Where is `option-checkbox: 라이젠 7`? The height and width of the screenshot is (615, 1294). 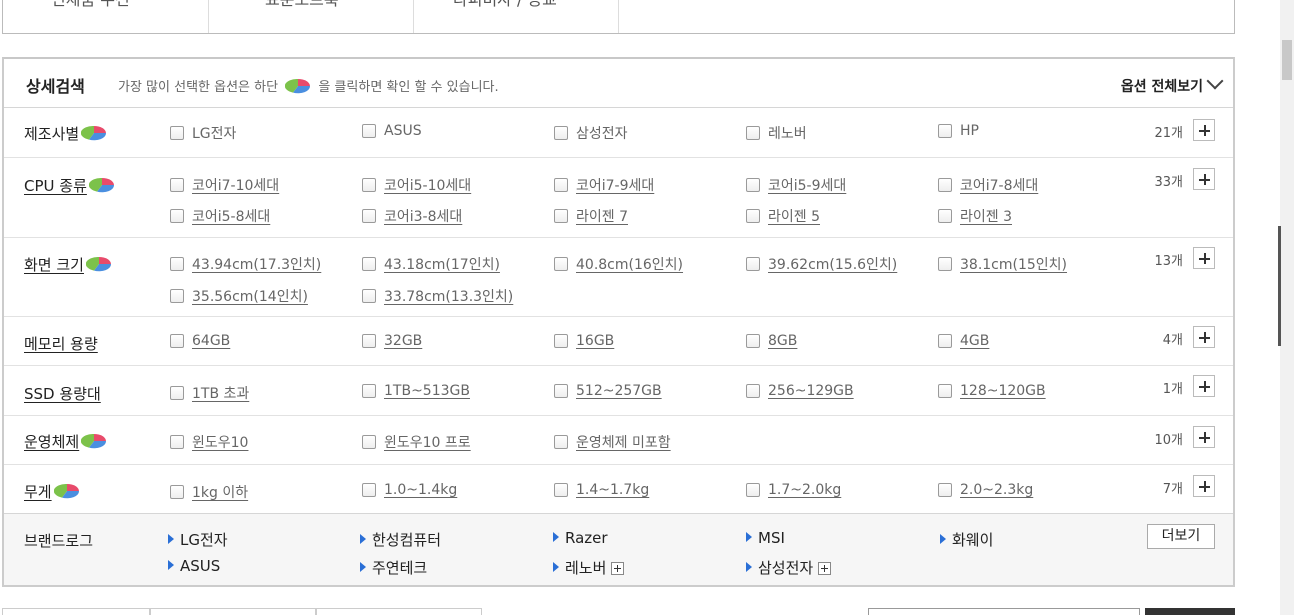
option-checkbox: 라이젠 7 is located at coordinates (591, 216).